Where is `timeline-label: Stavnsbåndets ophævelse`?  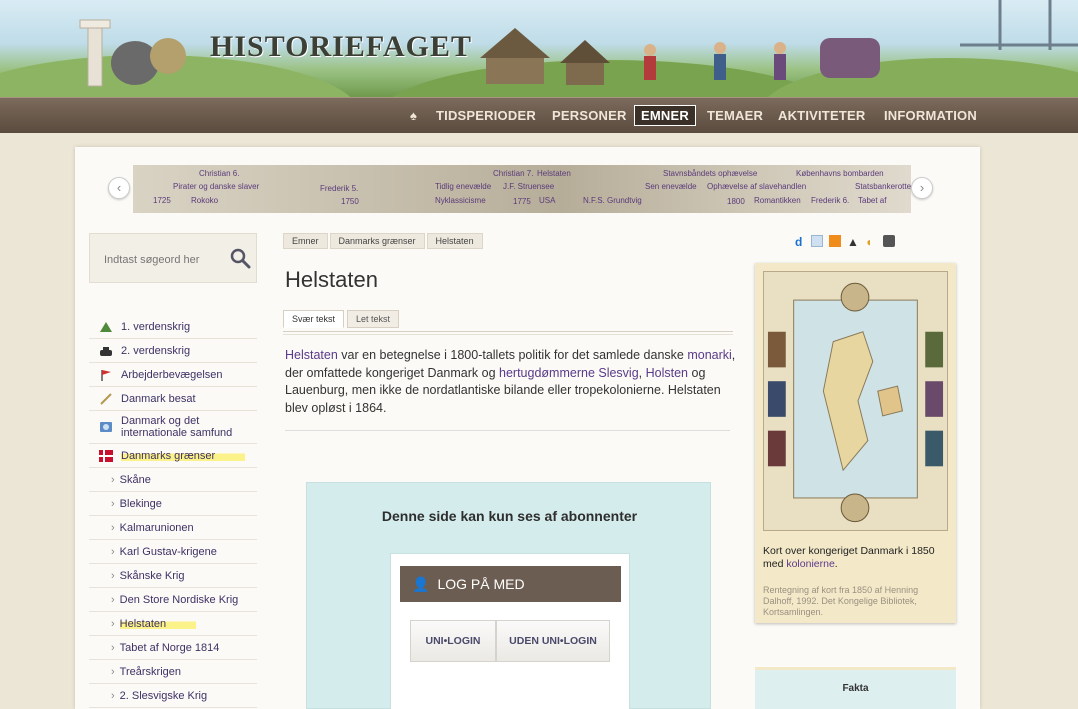 timeline-label: Stavnsbåndets ophævelse is located at coordinates (710, 173).